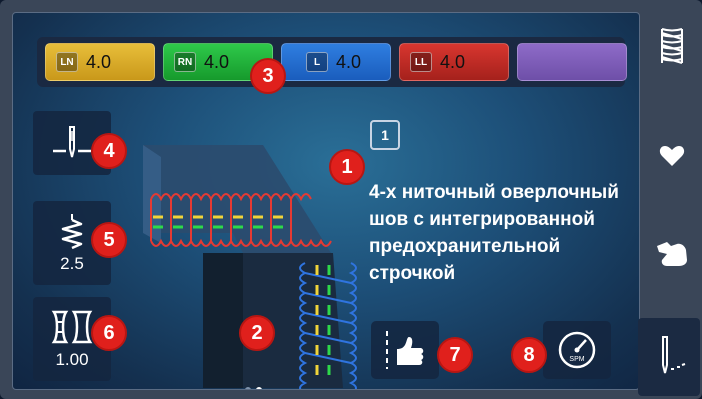 This screenshot has height=399, width=702. Describe the element at coordinates (670, 199) in the screenshot. I see `right-tab-bar` at that location.